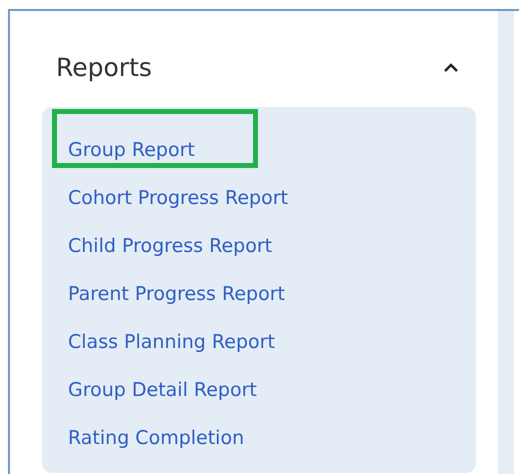 The image size is (519, 474). Describe the element at coordinates (258, 67) in the screenshot. I see `section-header: Reports` at that location.